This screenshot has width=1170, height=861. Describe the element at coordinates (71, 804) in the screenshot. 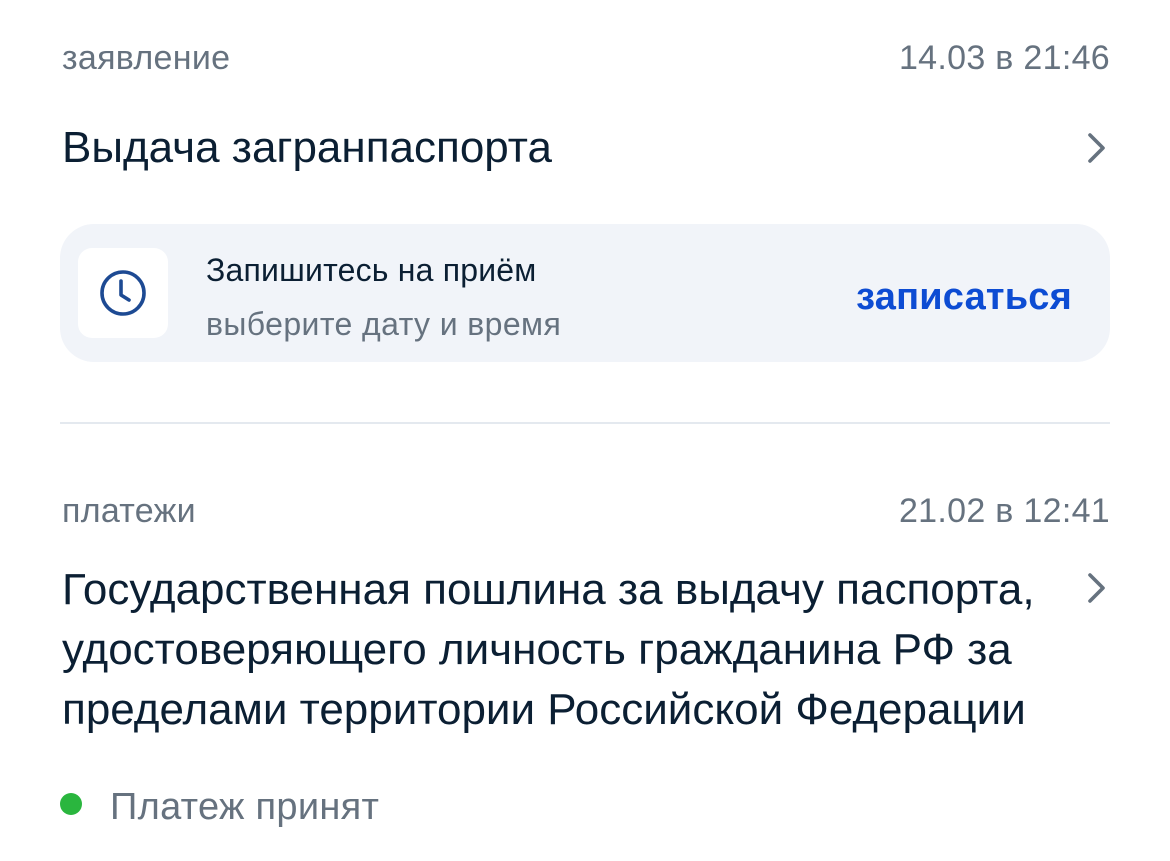

I see `status-dot-icon` at that location.